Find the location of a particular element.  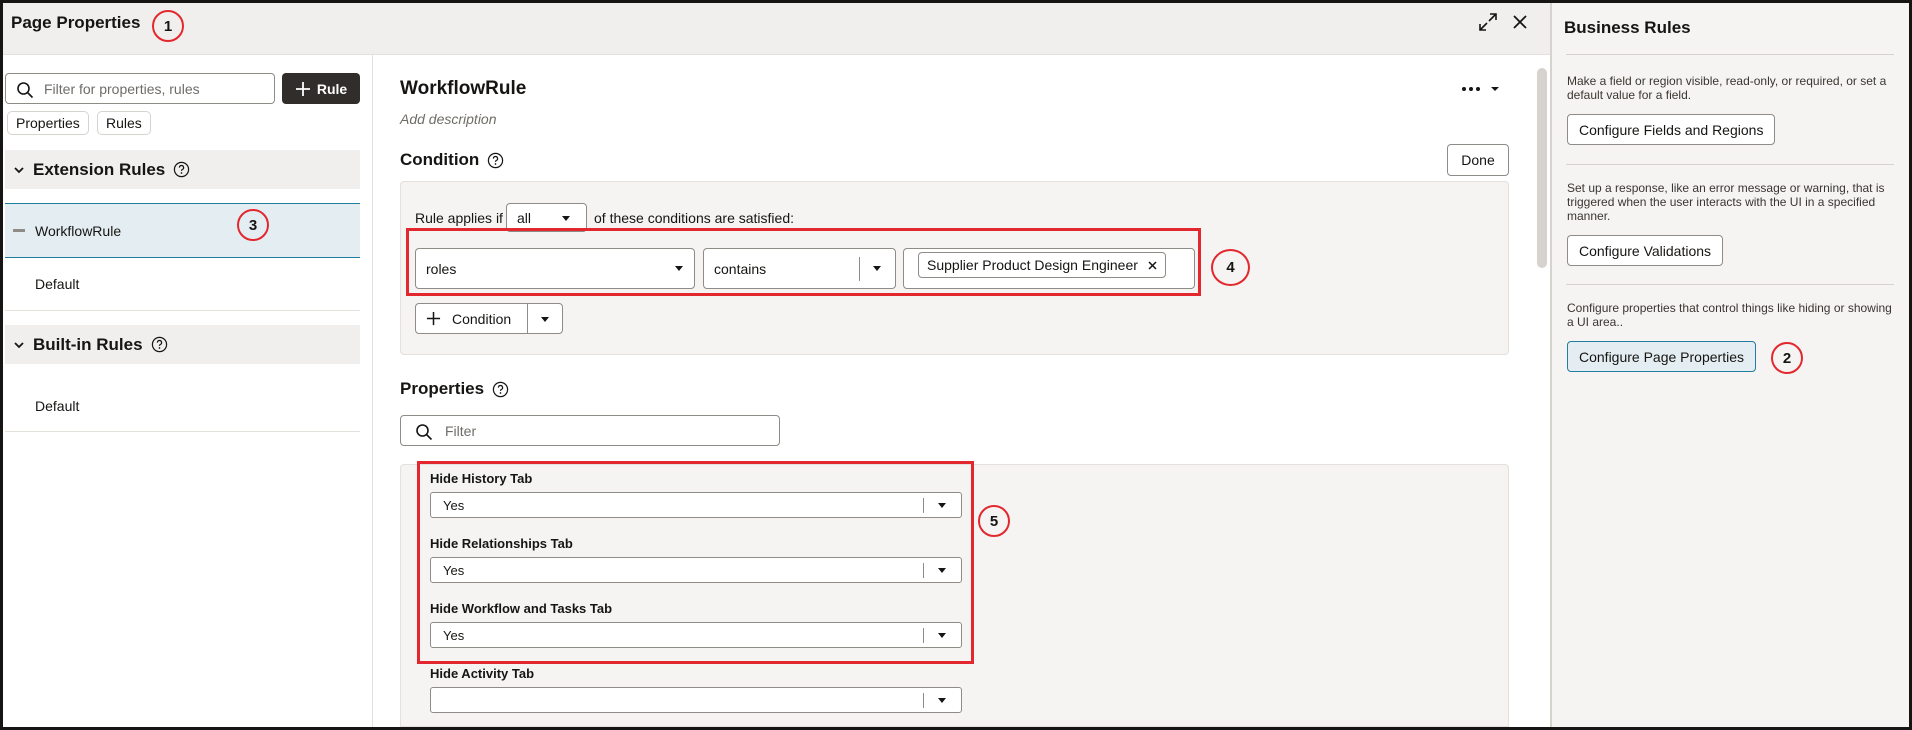

condition-field-value: roles is located at coordinates (441, 268).